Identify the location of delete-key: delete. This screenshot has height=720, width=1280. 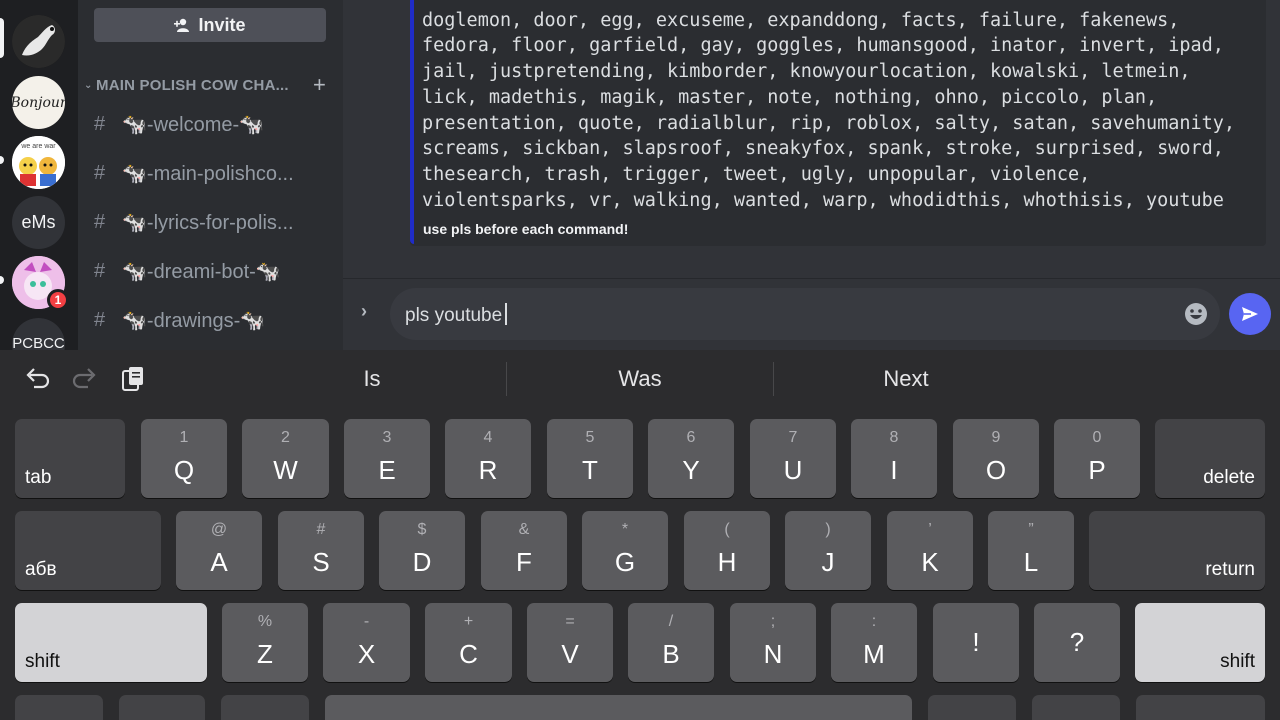
(1210, 458).